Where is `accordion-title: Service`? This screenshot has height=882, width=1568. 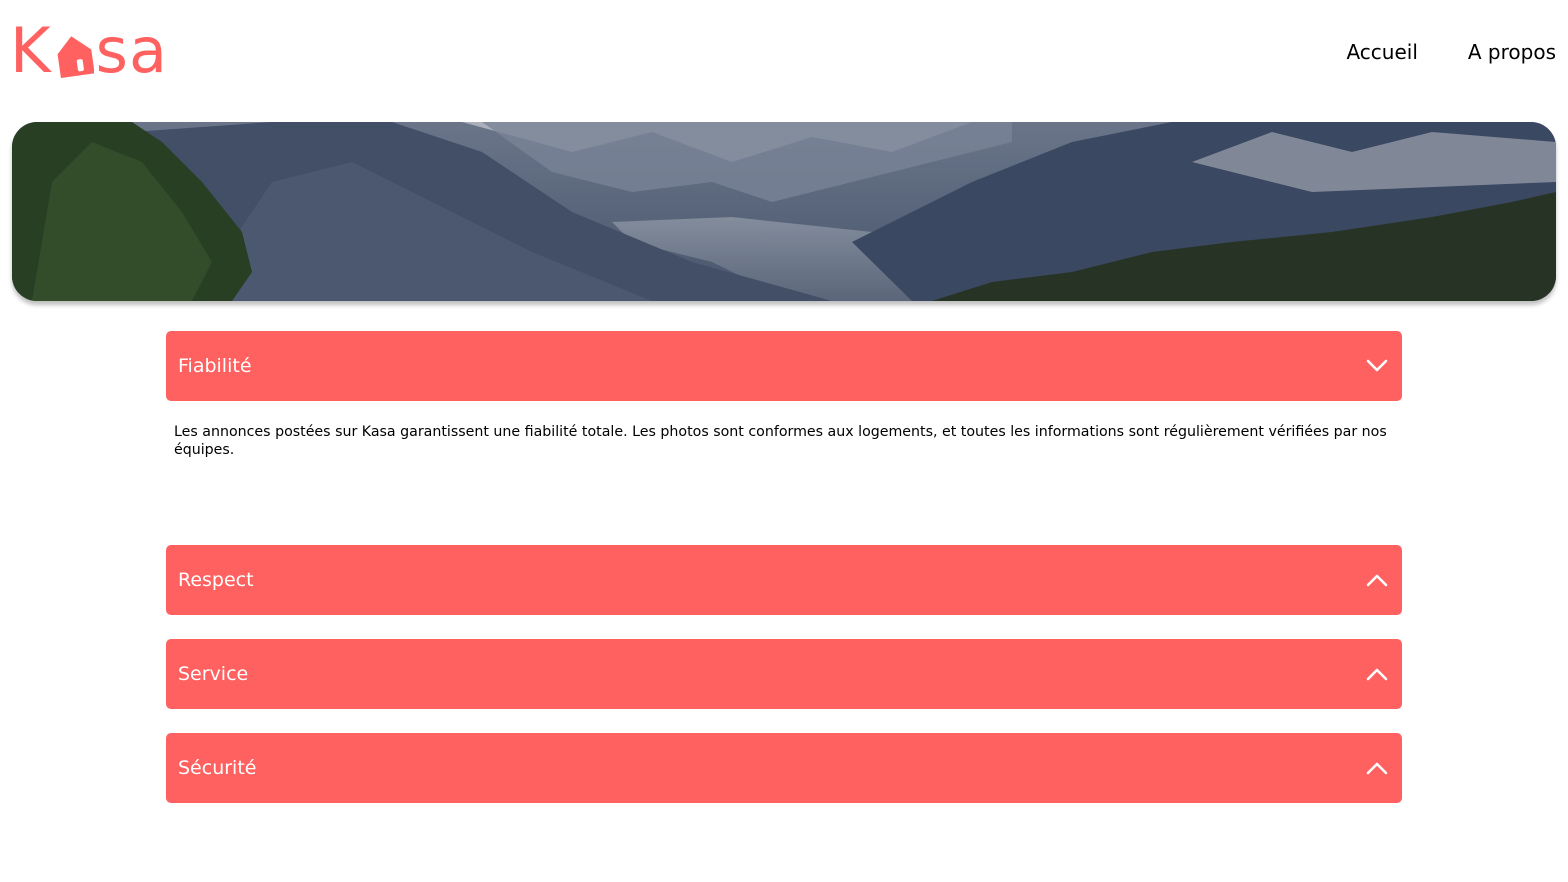
accordion-title: Service is located at coordinates (213, 674).